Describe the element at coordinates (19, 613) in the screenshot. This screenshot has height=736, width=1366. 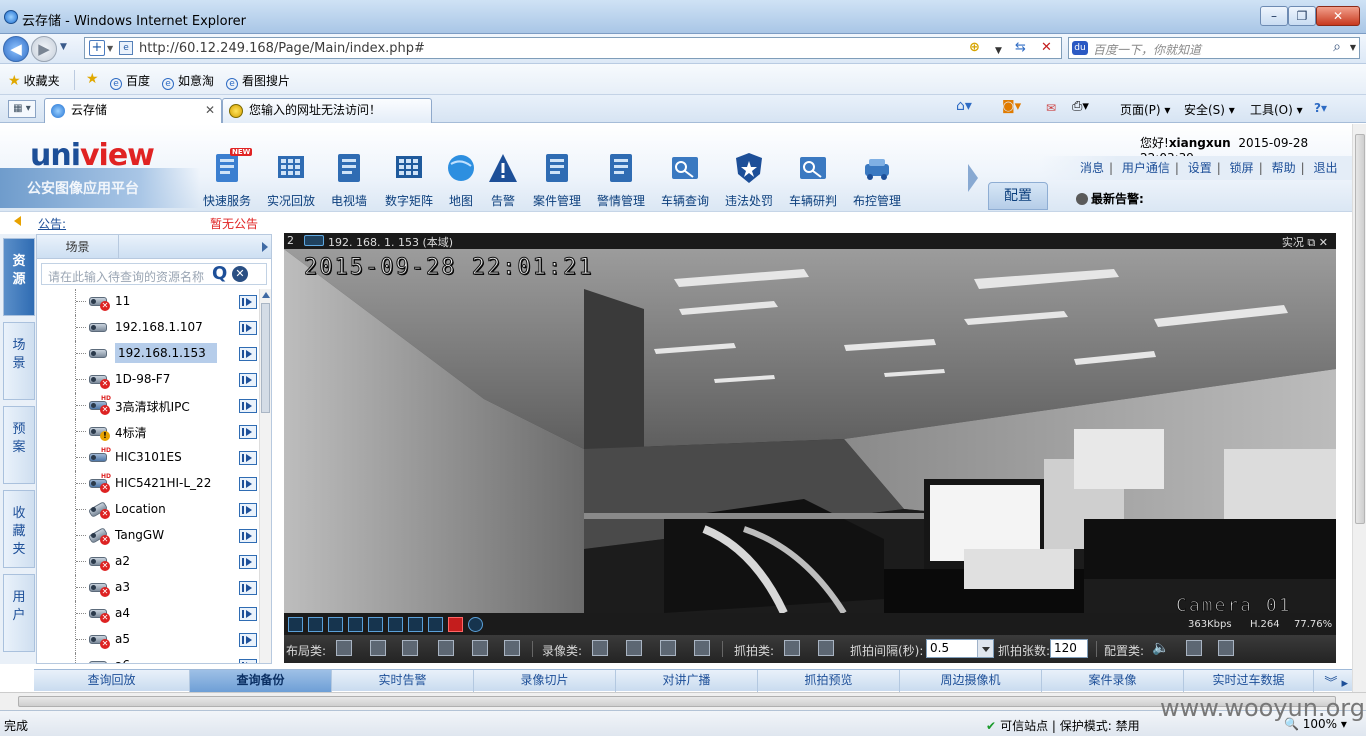
I see `side-nav-users: 用户` at that location.